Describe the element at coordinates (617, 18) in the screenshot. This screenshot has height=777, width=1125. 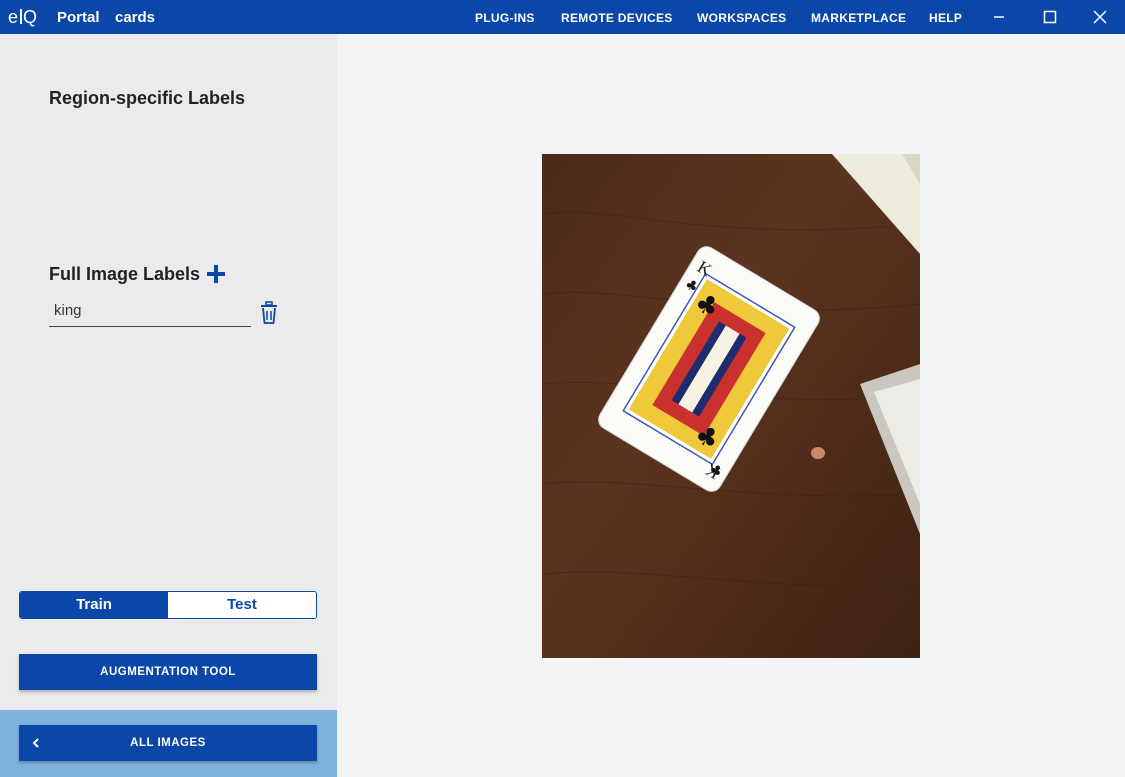
I see `nav-remote-devices: REMOTE DEVICES` at that location.